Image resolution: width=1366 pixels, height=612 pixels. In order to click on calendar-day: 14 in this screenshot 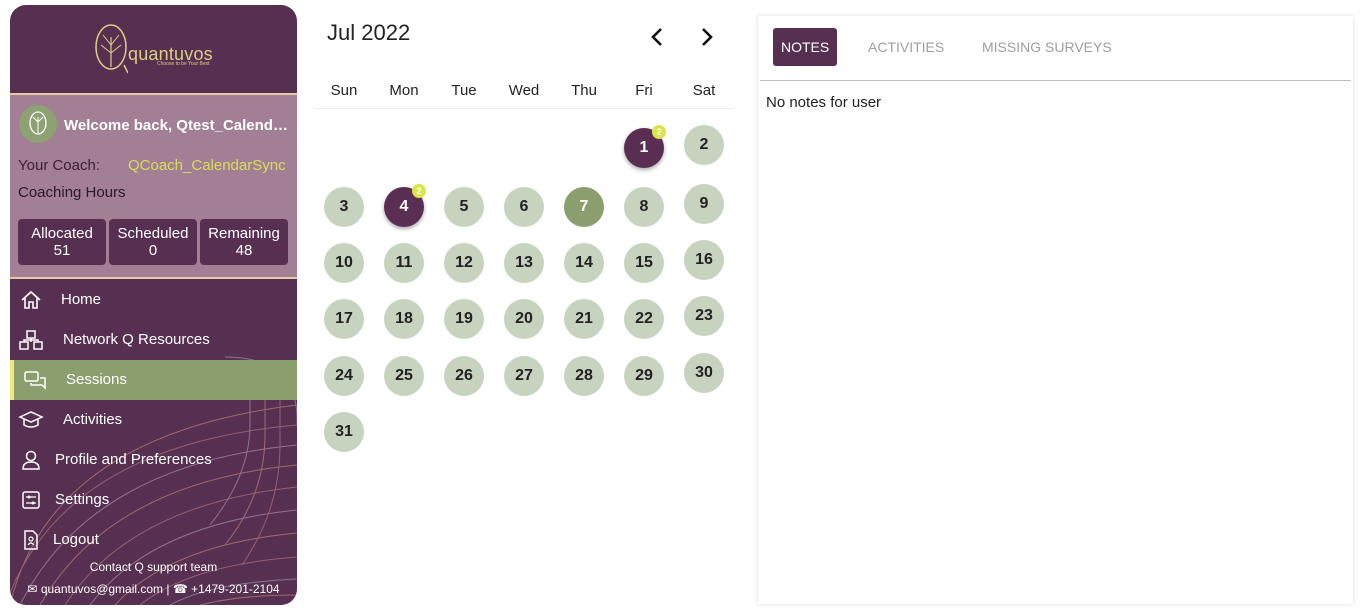, I will do `click(584, 263)`.